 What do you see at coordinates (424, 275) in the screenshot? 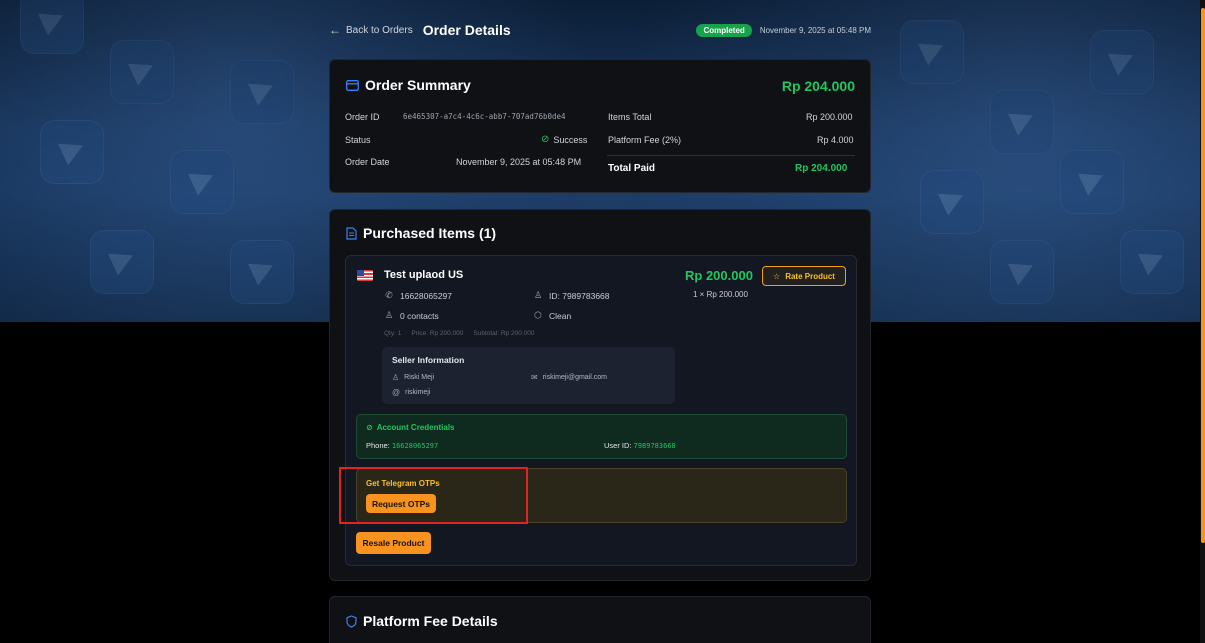
I see `item-name: Test uplaod US` at bounding box center [424, 275].